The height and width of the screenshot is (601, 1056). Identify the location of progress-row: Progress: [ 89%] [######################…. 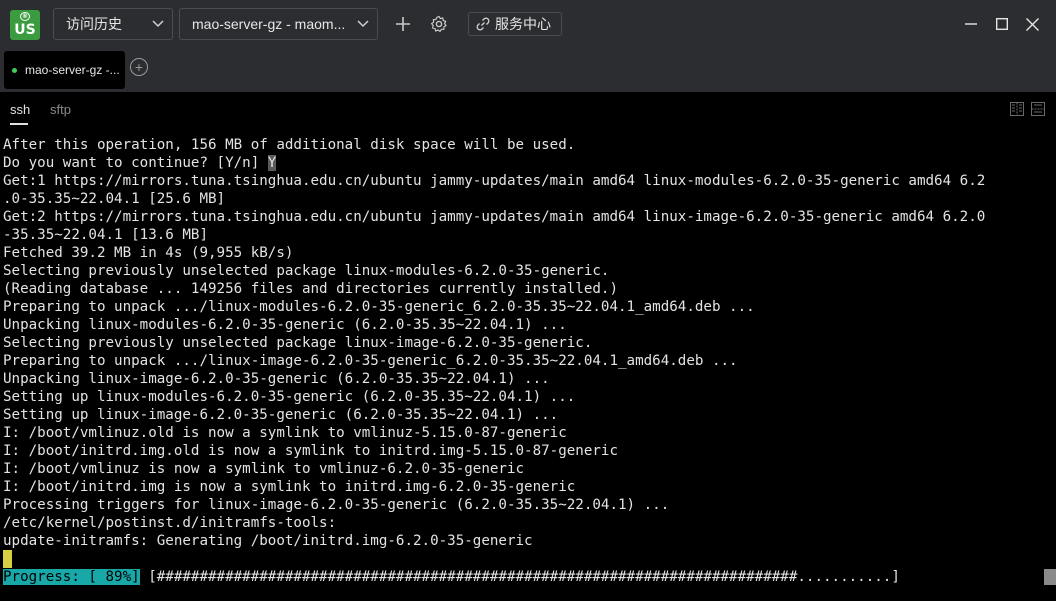
(451, 577).